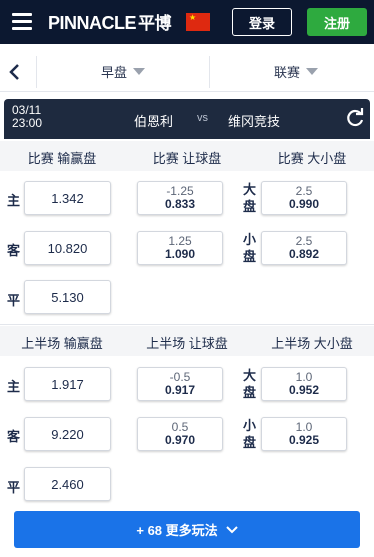 The height and width of the screenshot is (557, 374). What do you see at coordinates (22, 21) in the screenshot?
I see `hamburger-icon` at bounding box center [22, 21].